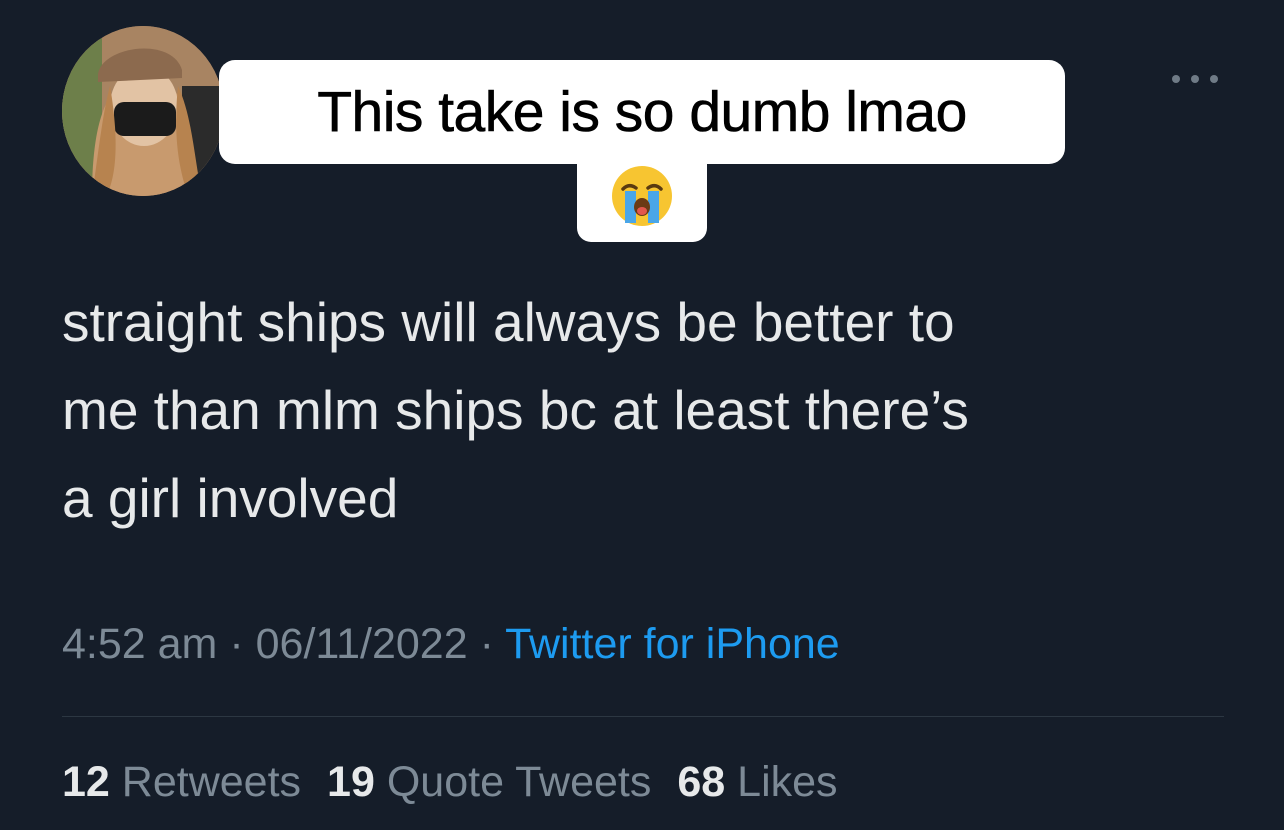 The height and width of the screenshot is (830, 1284). Describe the element at coordinates (351, 782) in the screenshot. I see `quote-tweets-count: 19` at that location.